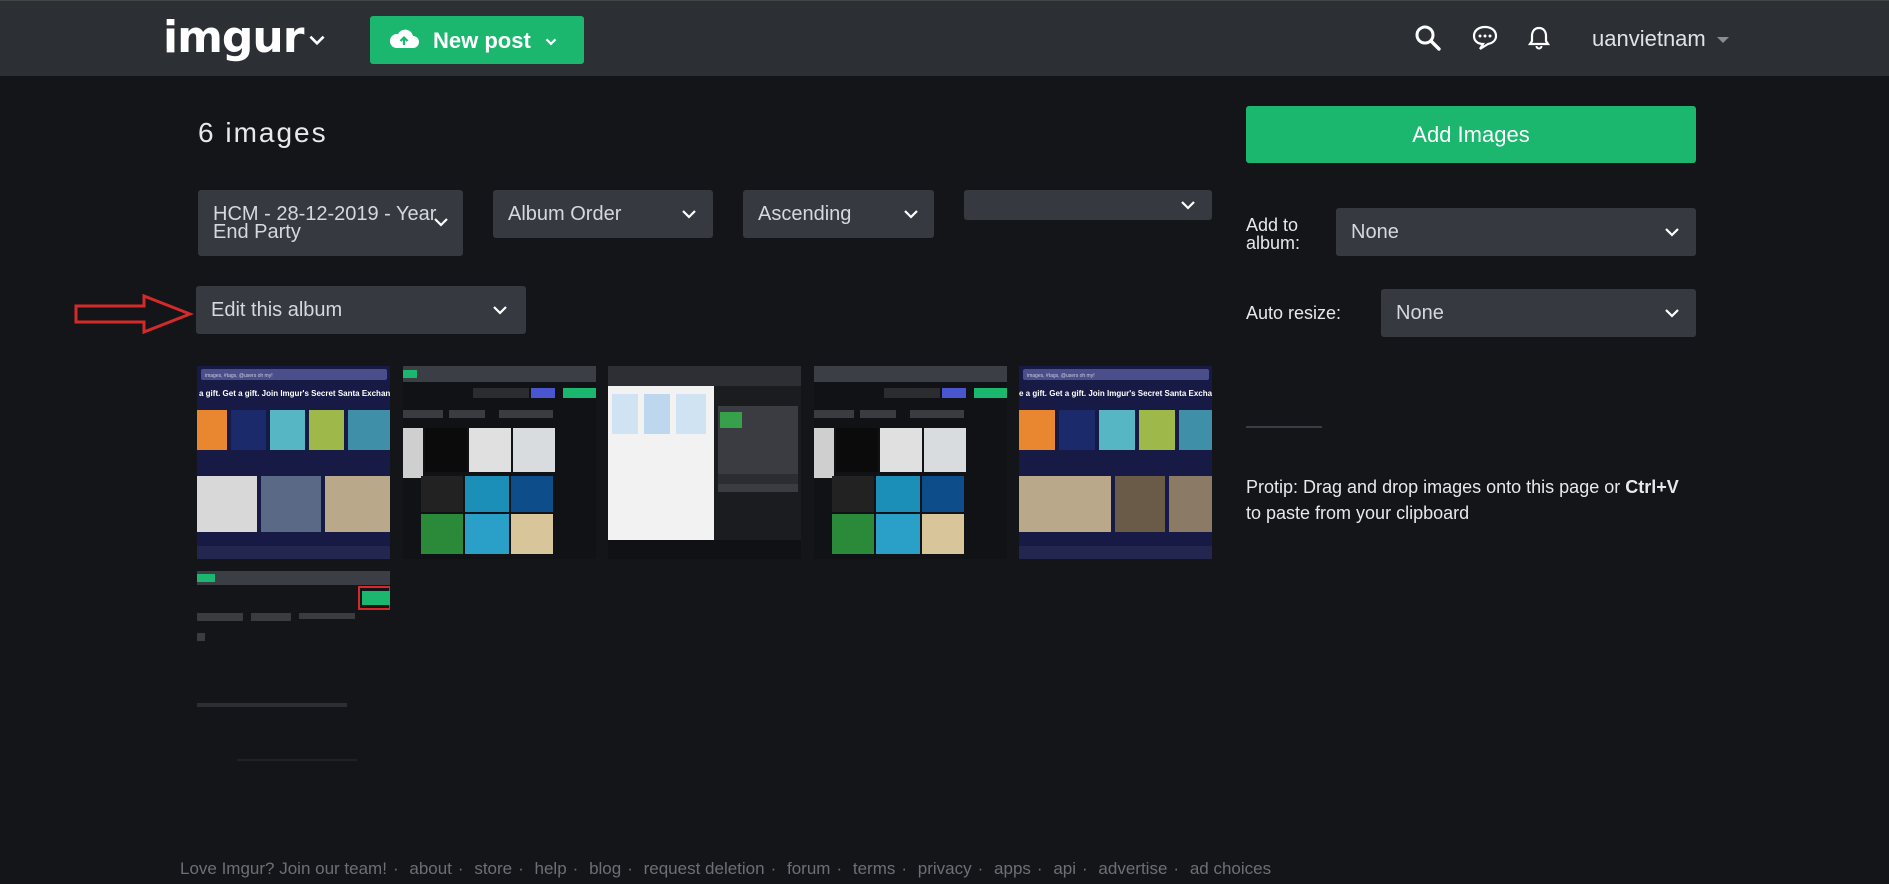 This screenshot has width=1889, height=884. What do you see at coordinates (874, 868) in the screenshot?
I see `footer-link-terms: terms` at bounding box center [874, 868].